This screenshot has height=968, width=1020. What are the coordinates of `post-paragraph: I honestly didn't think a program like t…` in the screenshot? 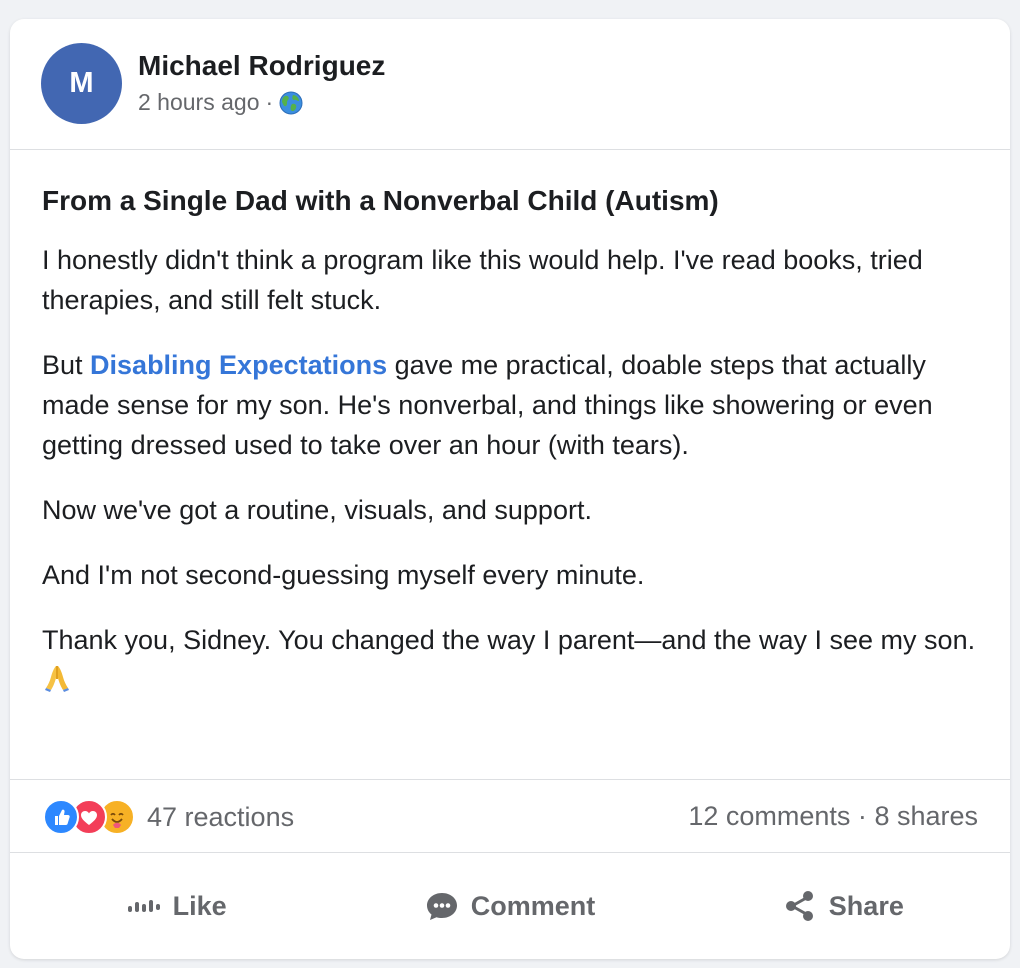 It's located at (482, 280).